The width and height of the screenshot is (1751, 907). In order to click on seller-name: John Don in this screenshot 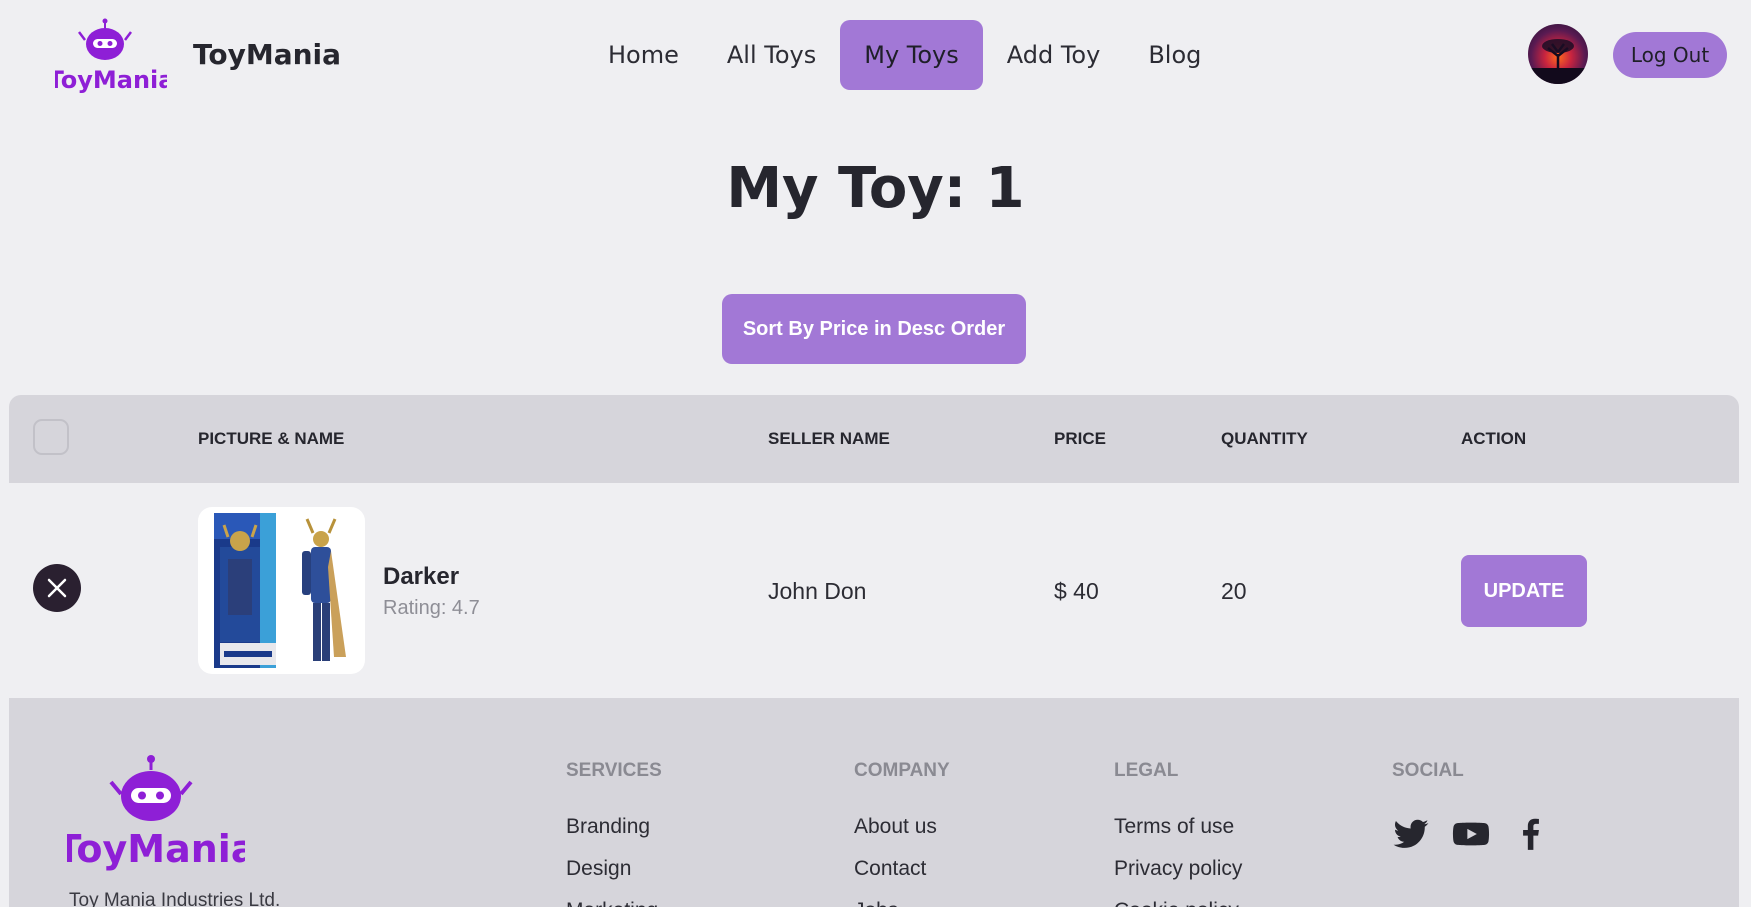, I will do `click(817, 591)`.